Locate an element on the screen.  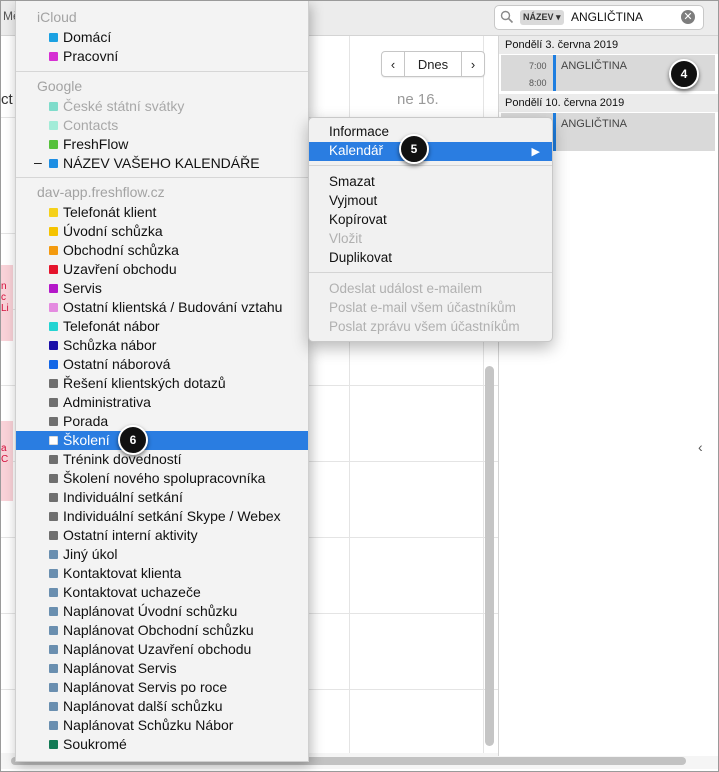
calendar-menu-item: Naplánovat Schůzku Nábor is located at coordinates (162, 725).